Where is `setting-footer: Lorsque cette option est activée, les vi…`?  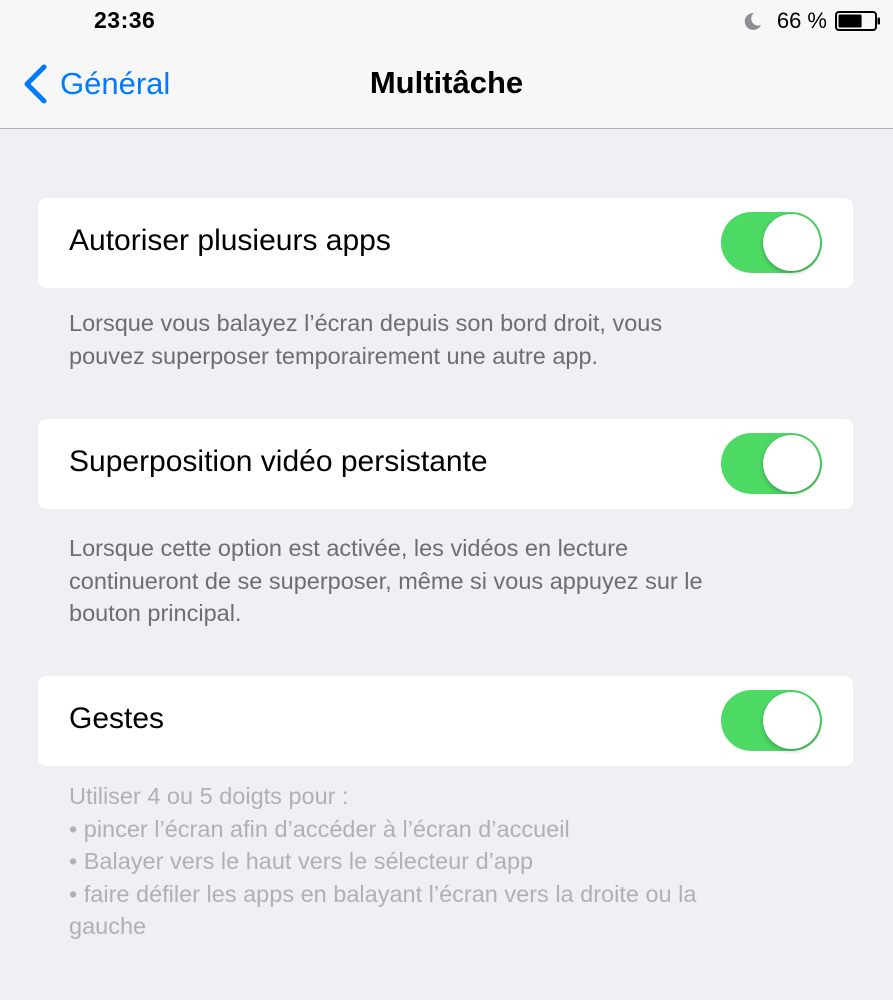
setting-footer: Lorsque cette option est activée, les vi… is located at coordinates (449, 581).